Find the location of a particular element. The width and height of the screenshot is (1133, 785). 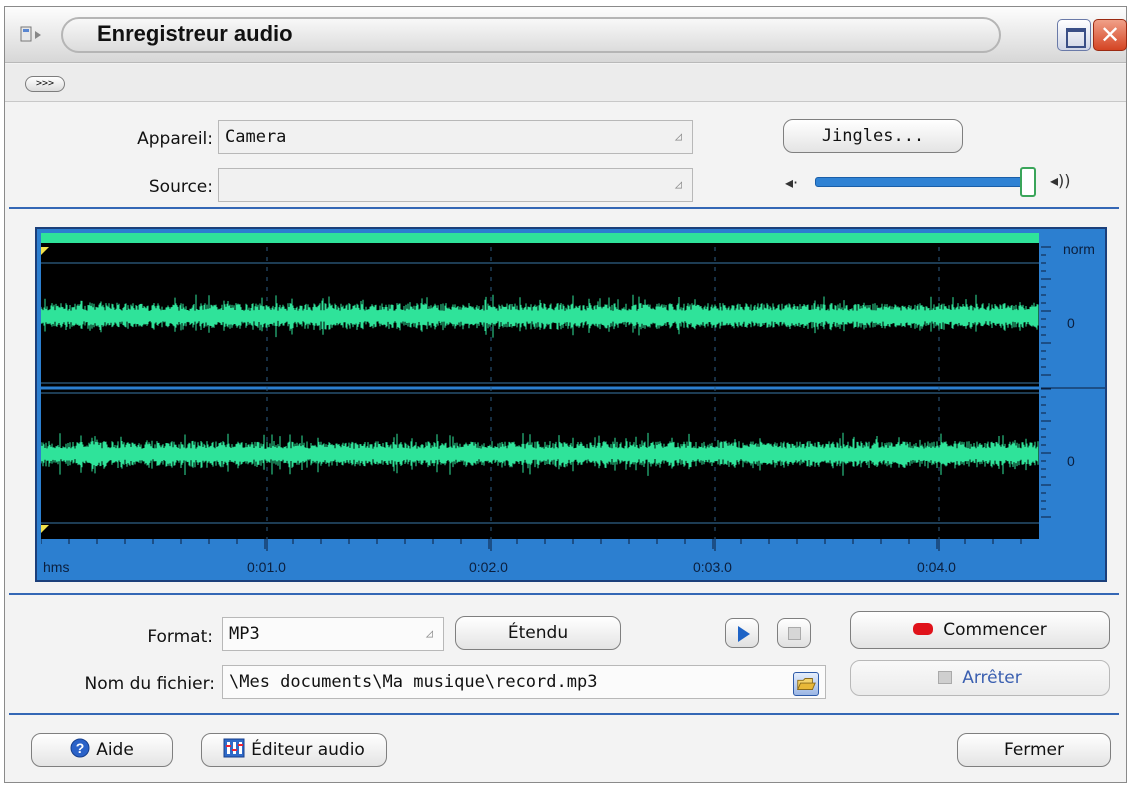

play-icon is located at coordinates (744, 634).